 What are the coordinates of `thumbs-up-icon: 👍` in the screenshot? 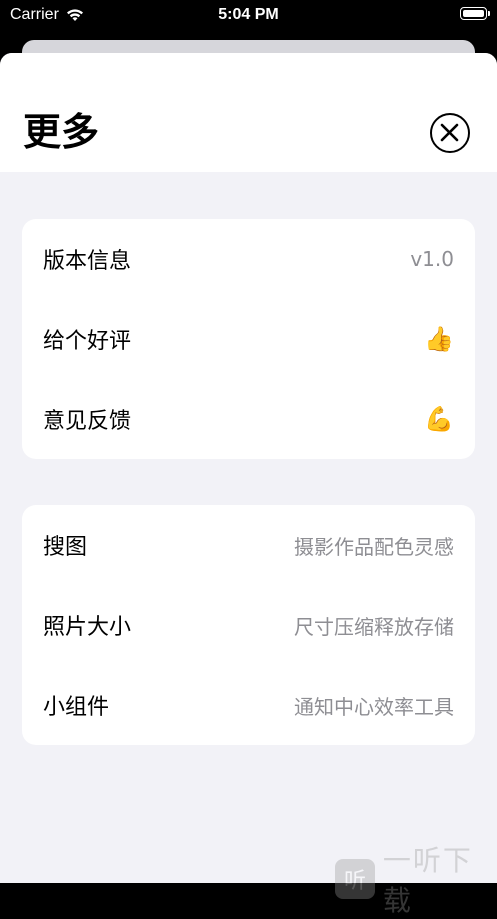 It's located at (439, 339).